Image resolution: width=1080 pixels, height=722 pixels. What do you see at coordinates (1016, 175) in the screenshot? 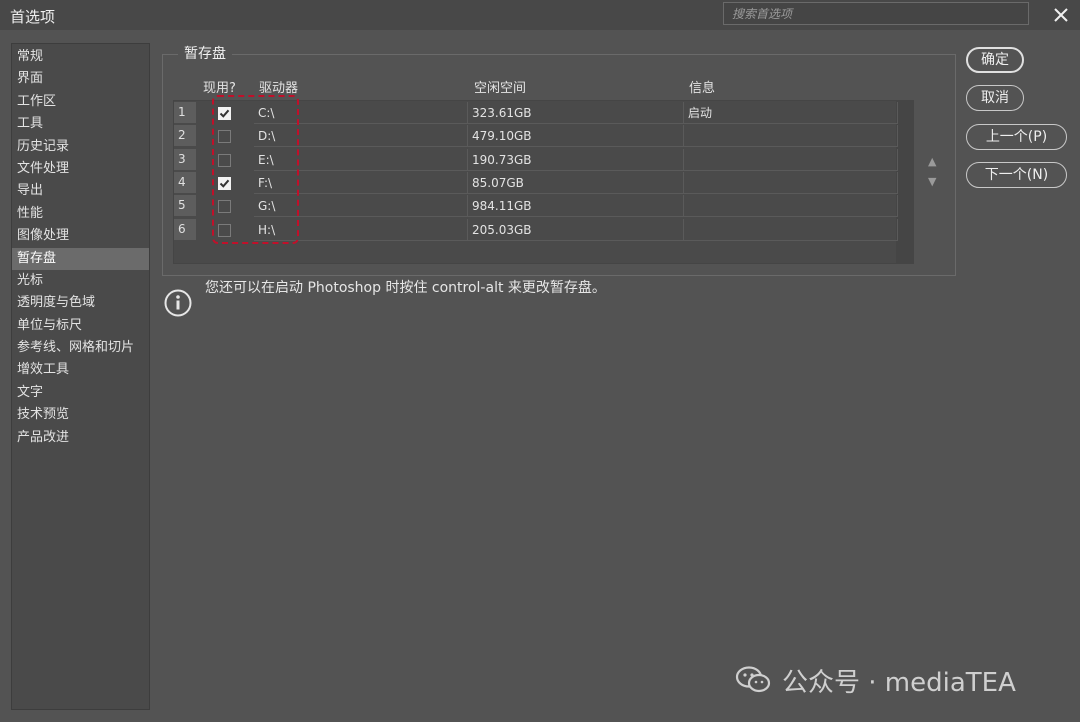
I see `next-button: 下一个(N)` at bounding box center [1016, 175].